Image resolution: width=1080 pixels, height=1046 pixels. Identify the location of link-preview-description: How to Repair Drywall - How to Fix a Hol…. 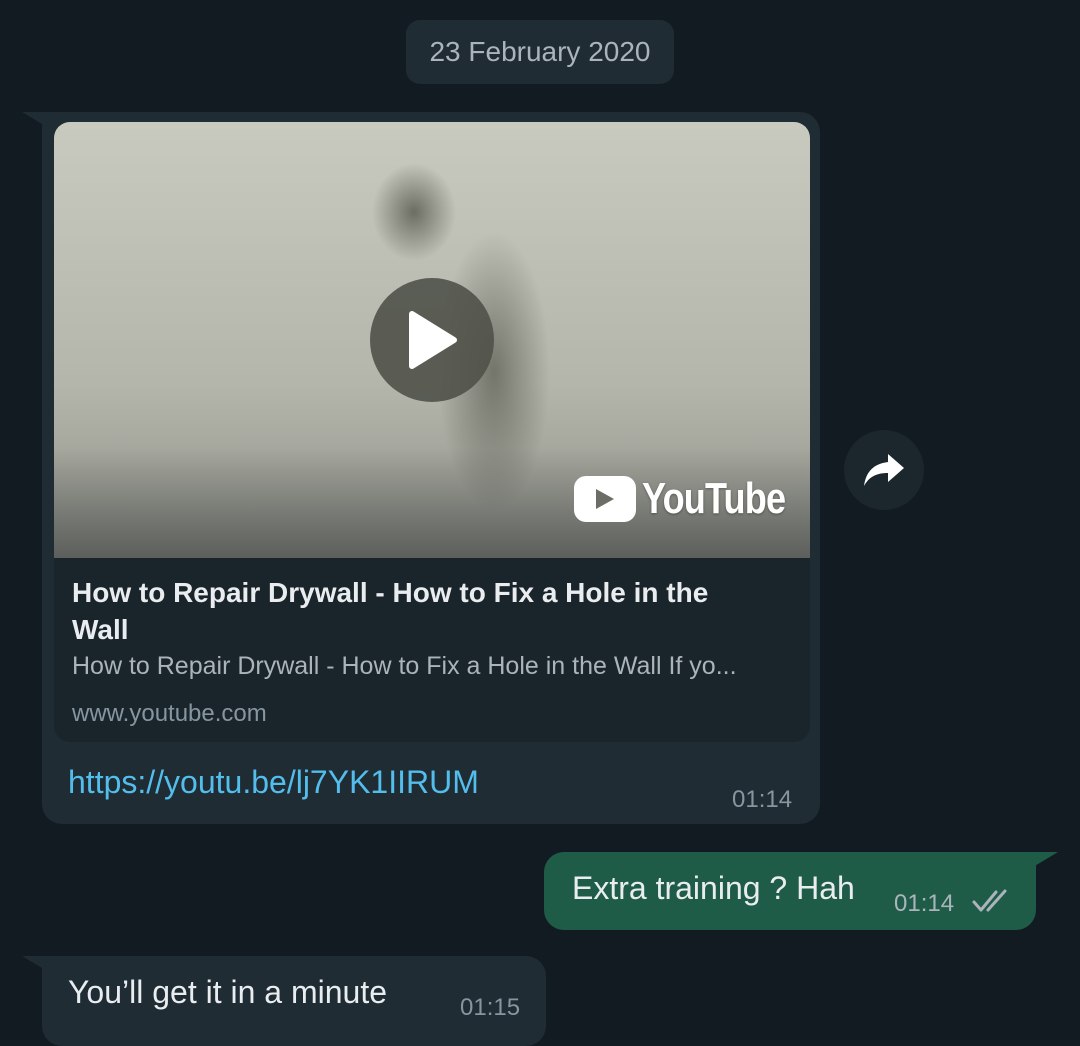
(404, 666).